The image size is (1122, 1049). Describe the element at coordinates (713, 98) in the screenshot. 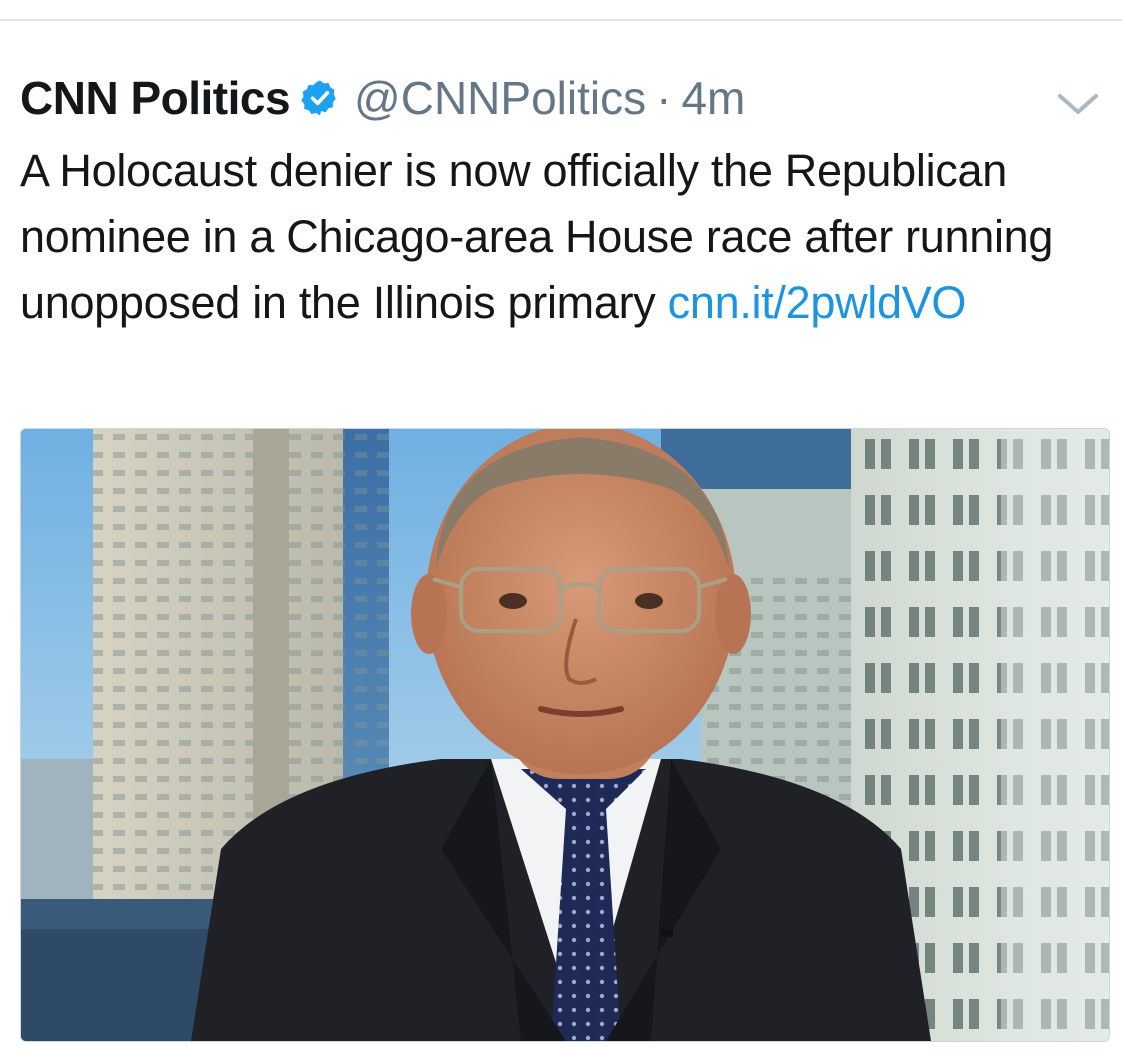

I see `tweet-timestamp: 4m` at that location.